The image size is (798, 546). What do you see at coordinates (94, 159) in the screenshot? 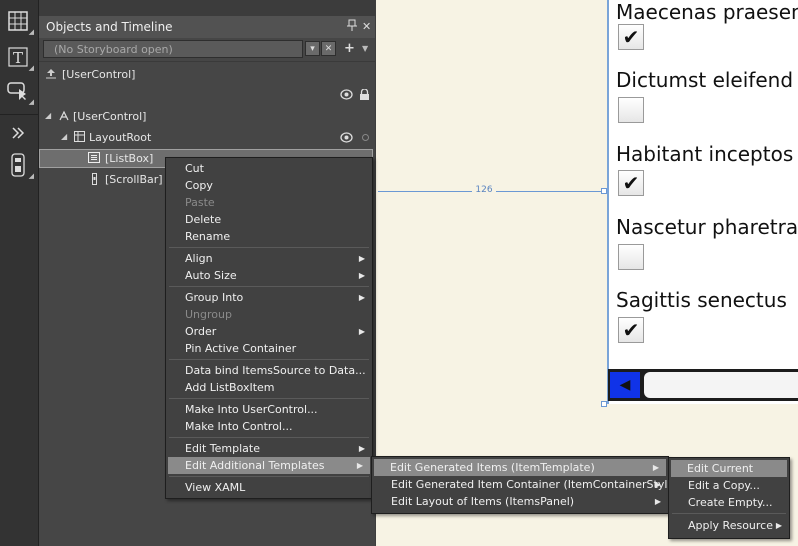
I see `listbox-icon` at bounding box center [94, 159].